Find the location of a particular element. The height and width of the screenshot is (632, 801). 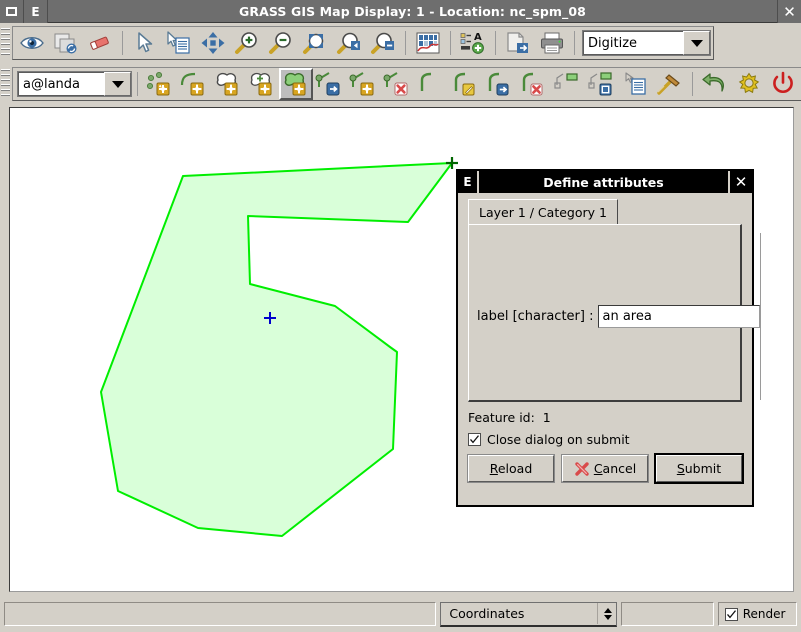

svg-text: A is located at coordinates (478, 37).